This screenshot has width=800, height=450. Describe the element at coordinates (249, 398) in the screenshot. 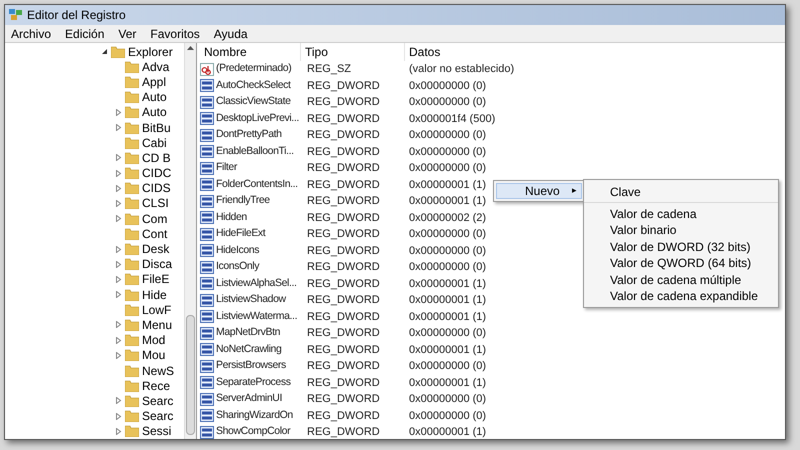

I see `table-cell-text: ServerAdminUI` at that location.